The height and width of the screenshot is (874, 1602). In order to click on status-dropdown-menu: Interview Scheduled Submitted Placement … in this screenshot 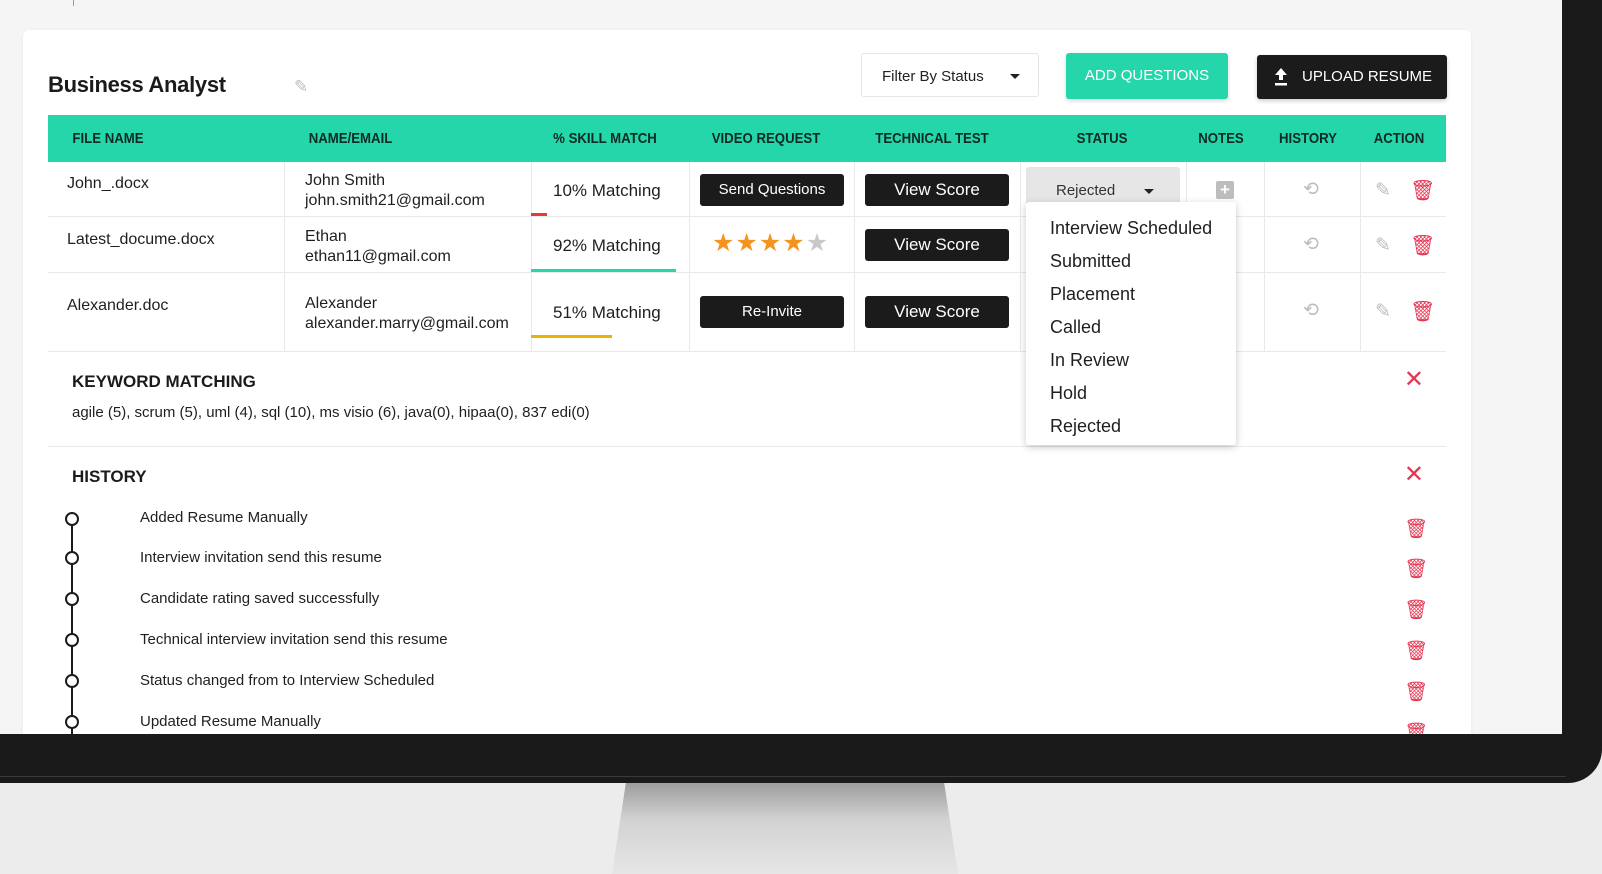, I will do `click(1131, 323)`.